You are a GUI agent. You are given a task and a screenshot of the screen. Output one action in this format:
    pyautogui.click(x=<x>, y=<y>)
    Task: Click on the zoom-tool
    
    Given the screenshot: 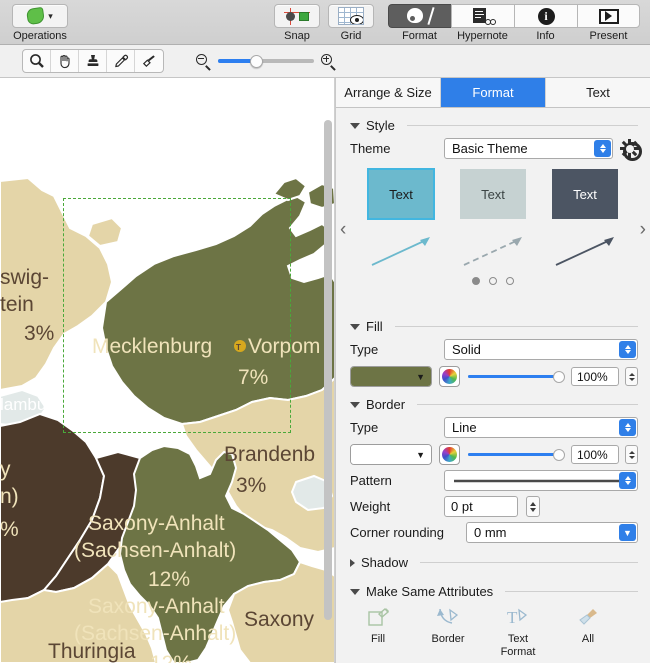 What is the action you would take?
    pyautogui.click(x=37, y=61)
    